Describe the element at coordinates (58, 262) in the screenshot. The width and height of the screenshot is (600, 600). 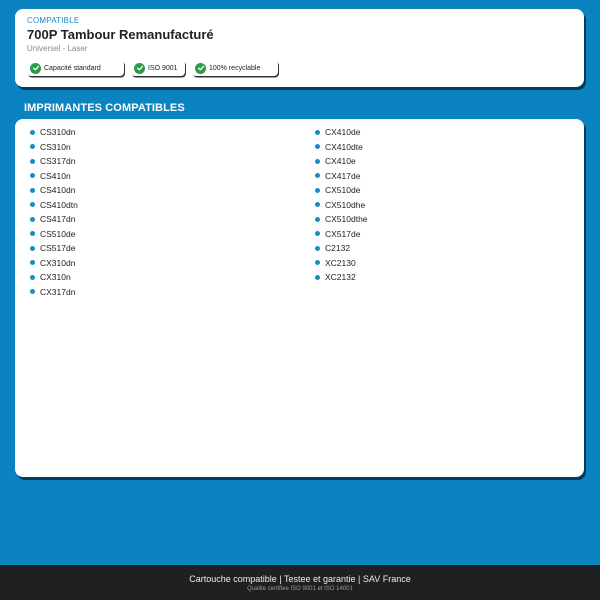
I see `printer-model: CX310dn` at that location.